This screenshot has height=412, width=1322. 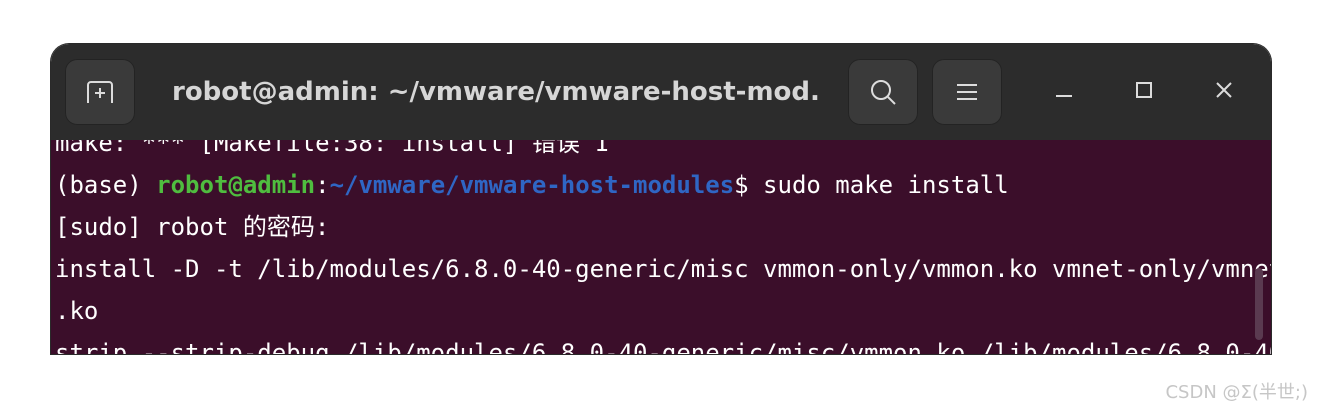 What do you see at coordinates (1259, 304) in the screenshot?
I see `terminal-scrollbar` at bounding box center [1259, 304].